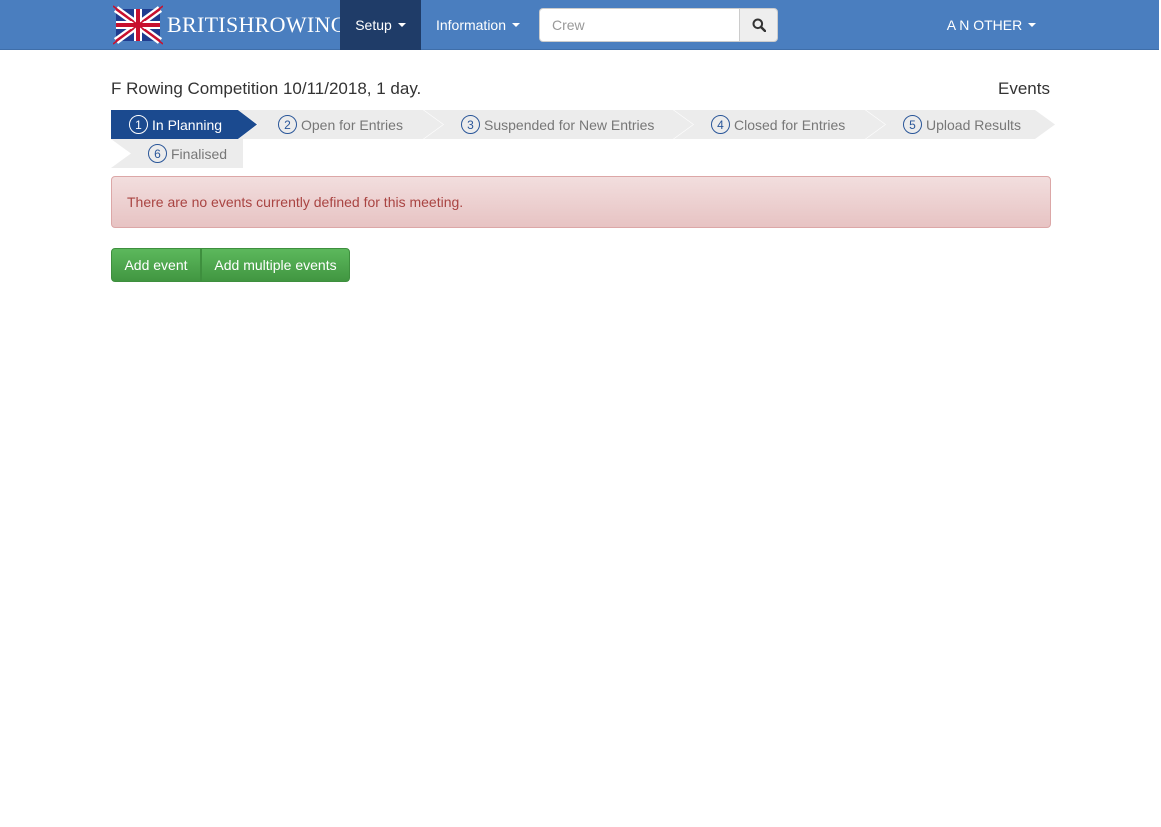 The height and width of the screenshot is (827, 1161). Describe the element at coordinates (912, 124) in the screenshot. I see `step-number: 5` at that location.